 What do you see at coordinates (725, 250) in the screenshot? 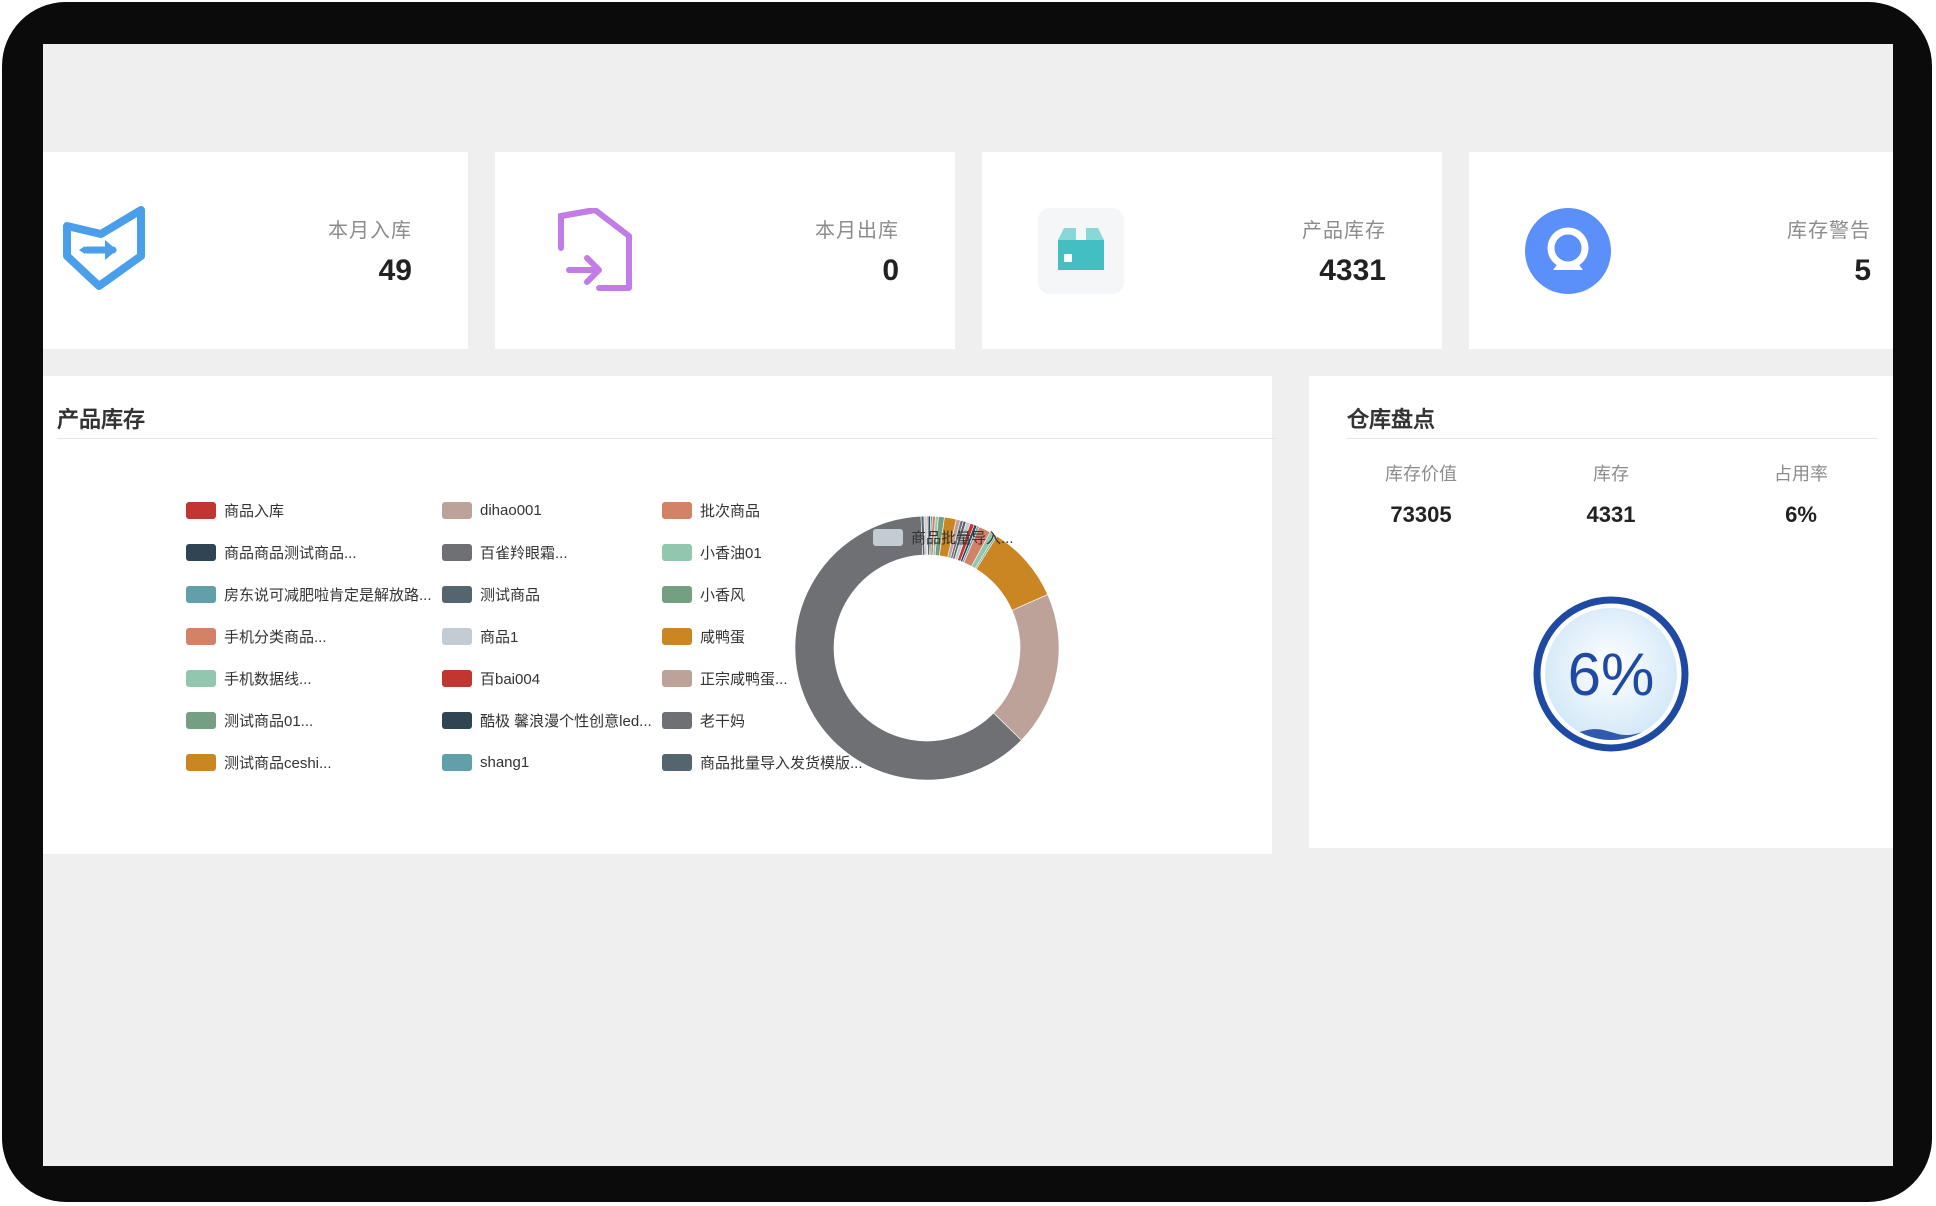
I see `stat-card-outbound: 本月出库 0` at bounding box center [725, 250].